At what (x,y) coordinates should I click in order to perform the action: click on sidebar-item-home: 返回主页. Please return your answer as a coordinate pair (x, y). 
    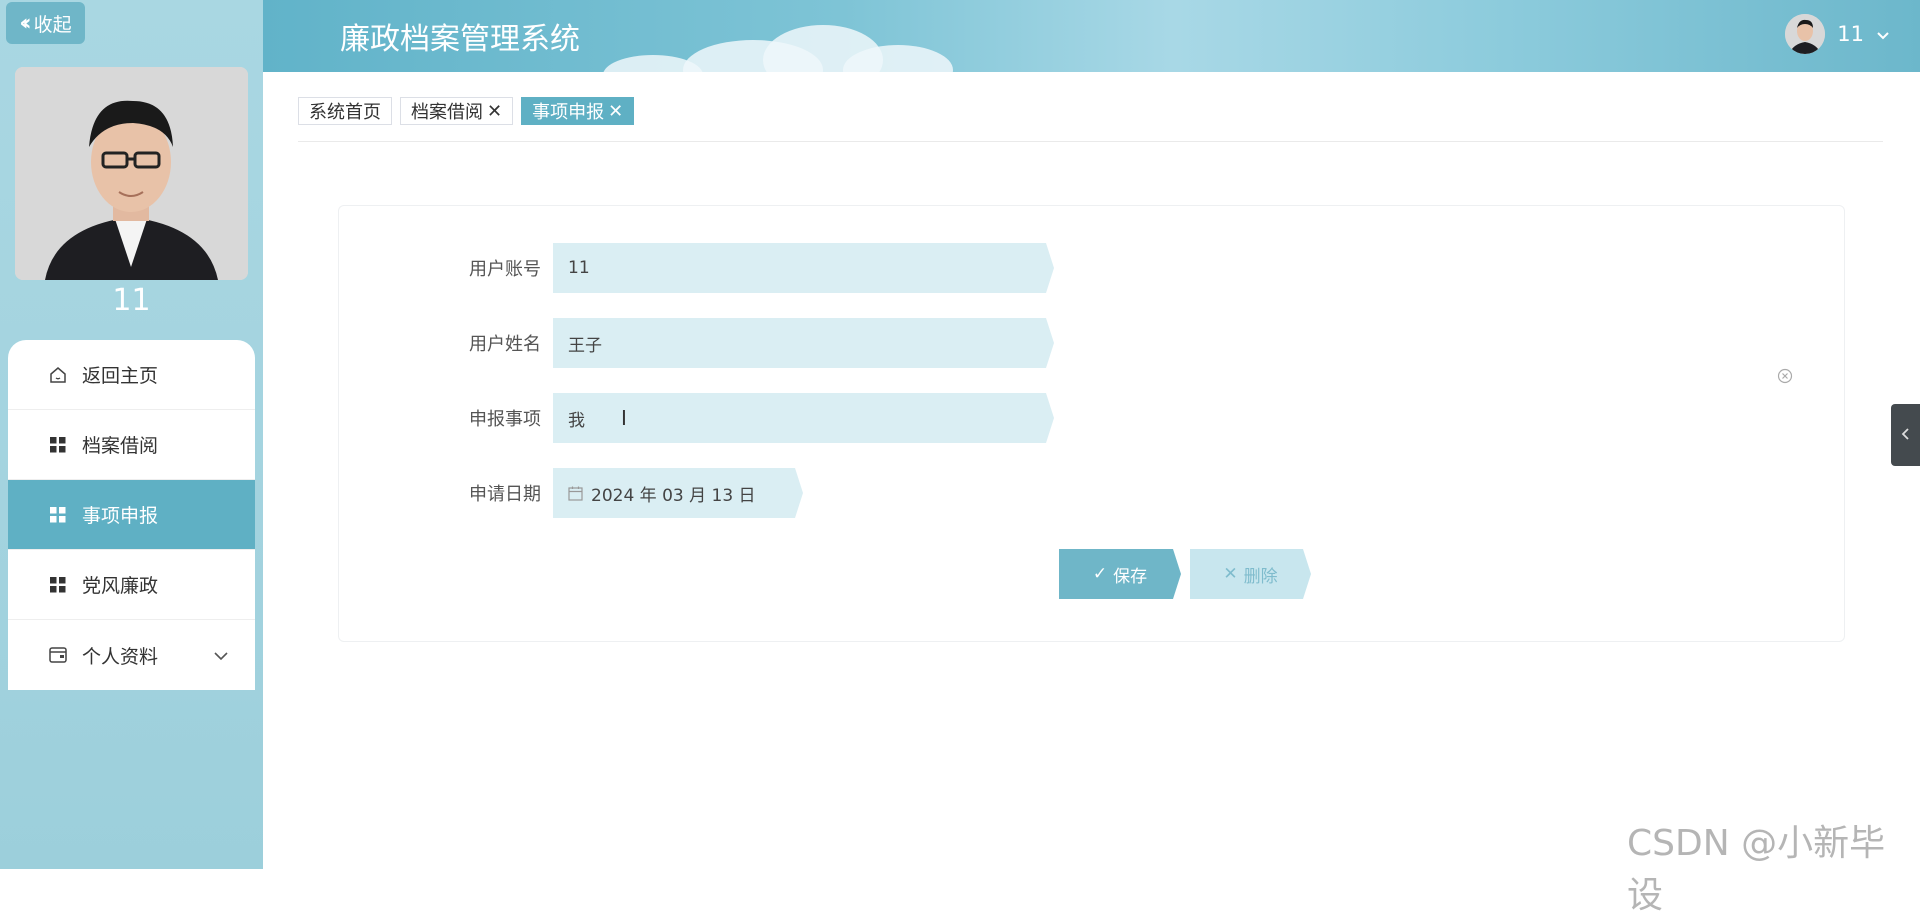
    Looking at the image, I should click on (131, 375).